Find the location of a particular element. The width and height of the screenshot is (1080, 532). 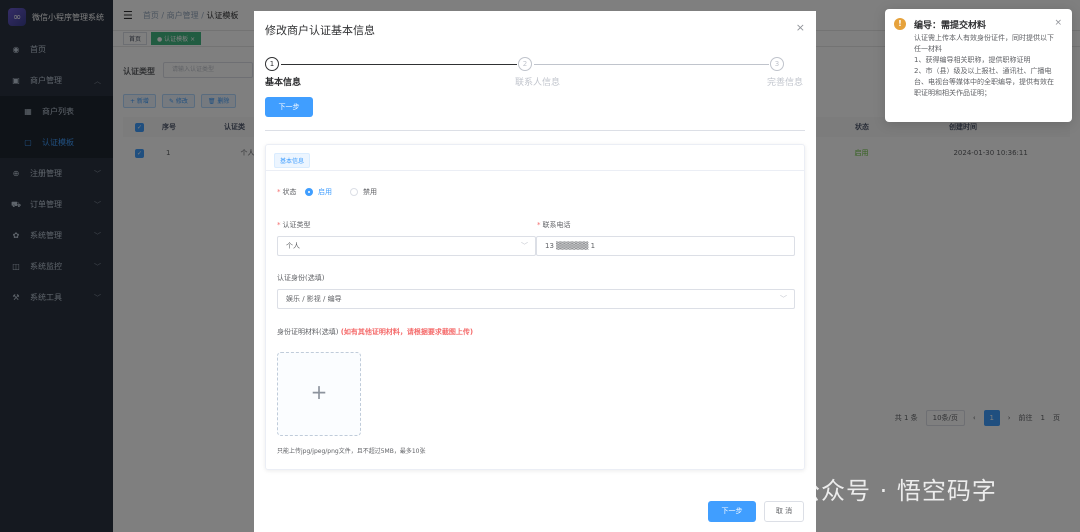

cert-type-select: 个人 ﹀ is located at coordinates (406, 246).